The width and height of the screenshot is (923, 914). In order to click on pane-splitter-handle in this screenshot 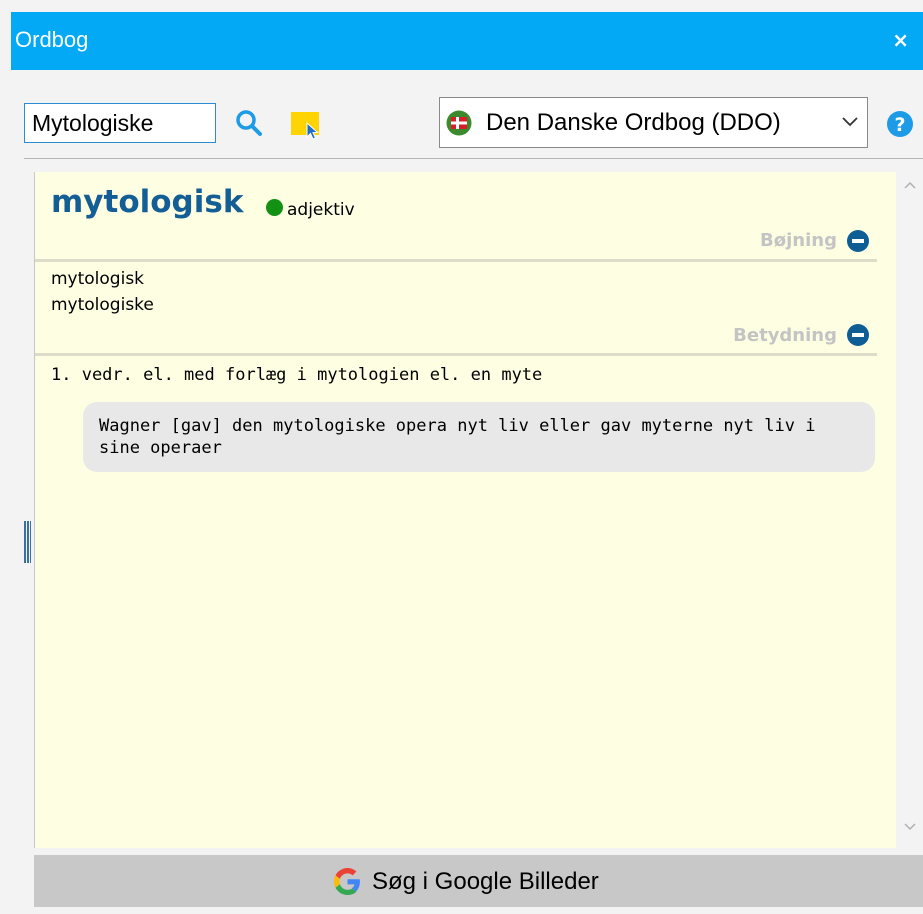, I will do `click(28, 542)`.